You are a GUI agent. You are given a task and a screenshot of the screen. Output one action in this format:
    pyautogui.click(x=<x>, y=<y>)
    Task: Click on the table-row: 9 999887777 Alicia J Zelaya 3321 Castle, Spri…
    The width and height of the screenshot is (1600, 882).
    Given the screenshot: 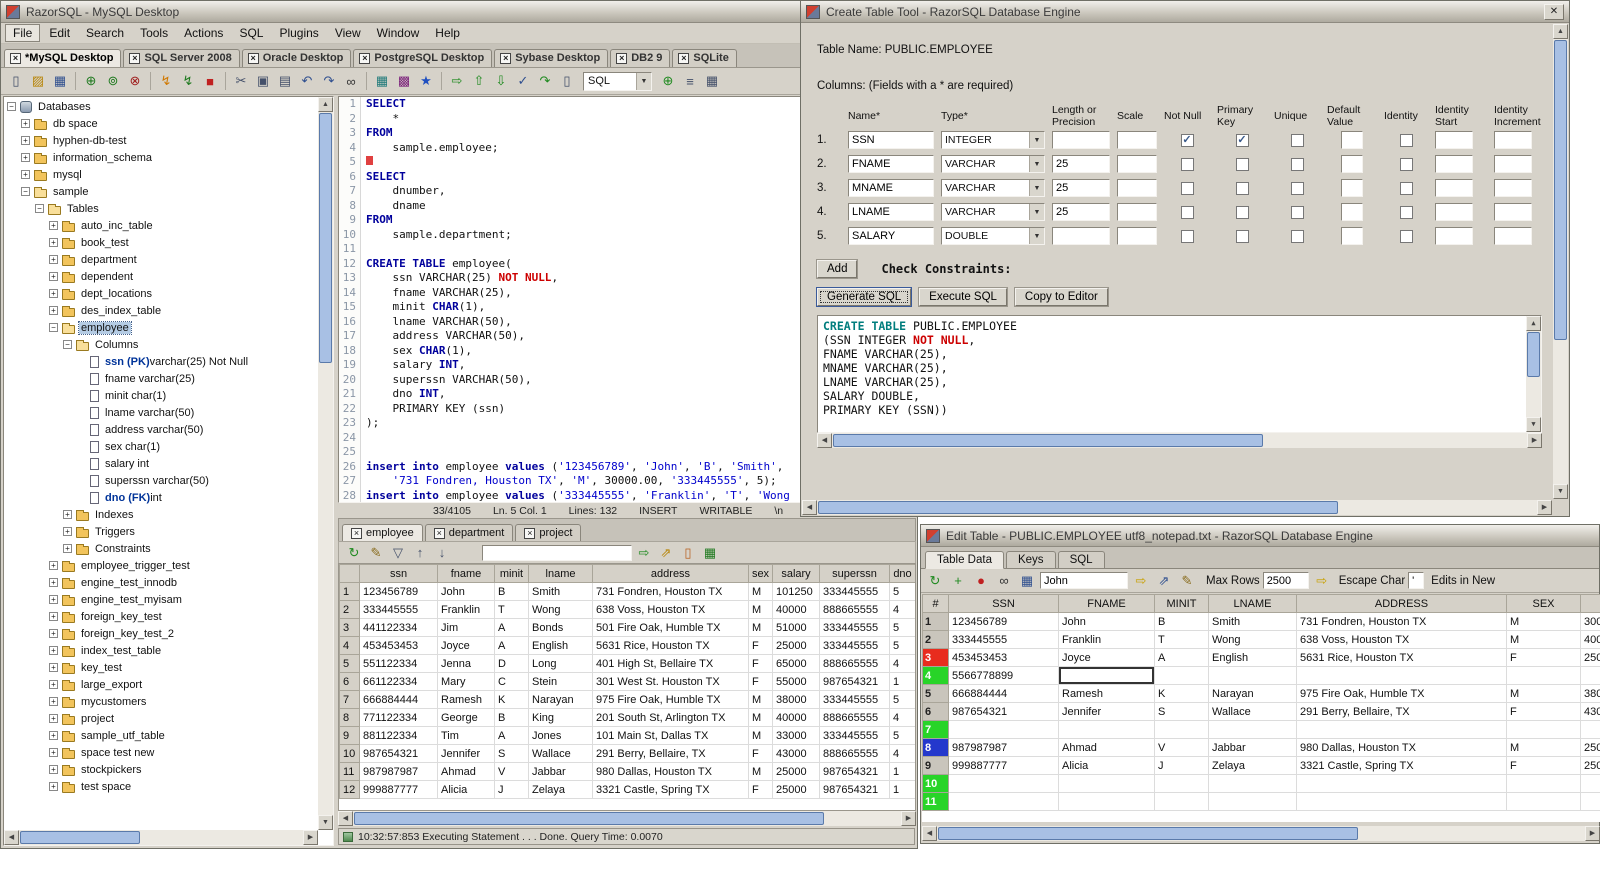 What is the action you would take?
    pyautogui.click(x=1261, y=765)
    